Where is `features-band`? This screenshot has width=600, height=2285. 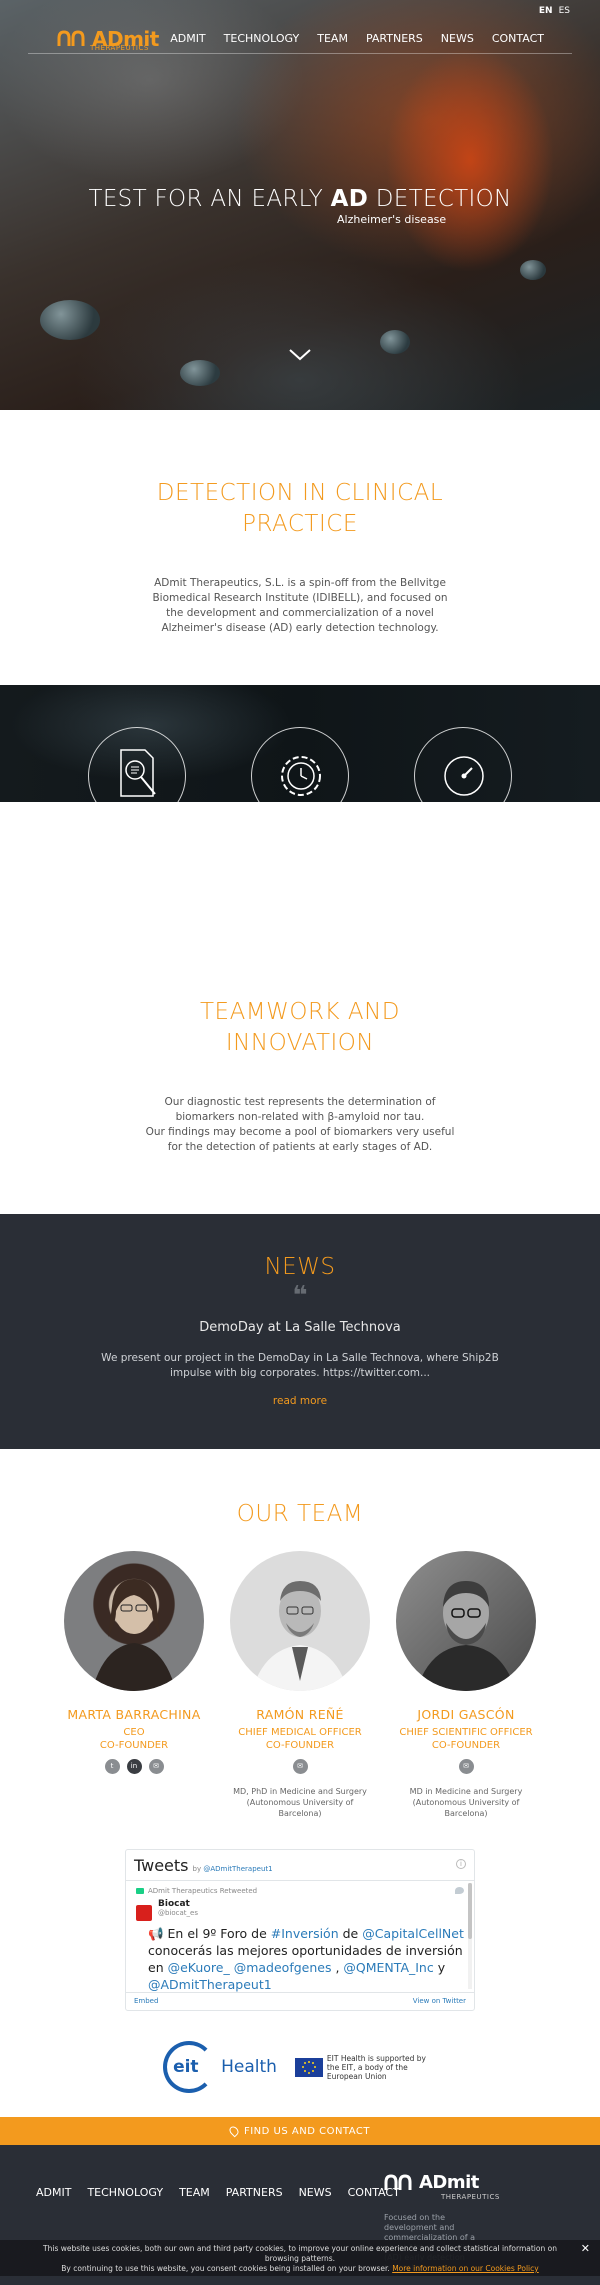 features-band is located at coordinates (300, 743).